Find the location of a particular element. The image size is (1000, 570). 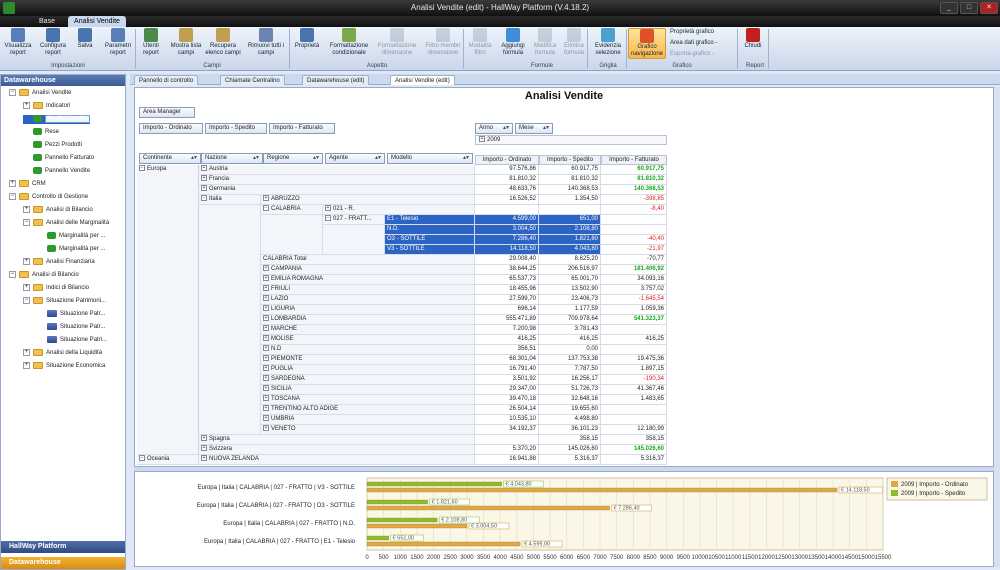

value-cell: 541.323,37 is located at coordinates (634, 320).